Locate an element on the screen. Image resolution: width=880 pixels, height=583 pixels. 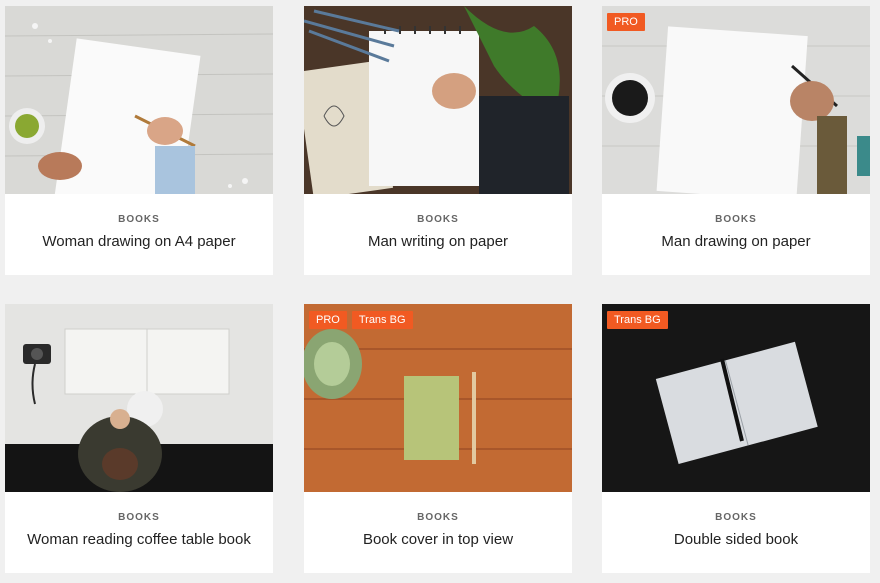
man-writing-image is located at coordinates (438, 100).